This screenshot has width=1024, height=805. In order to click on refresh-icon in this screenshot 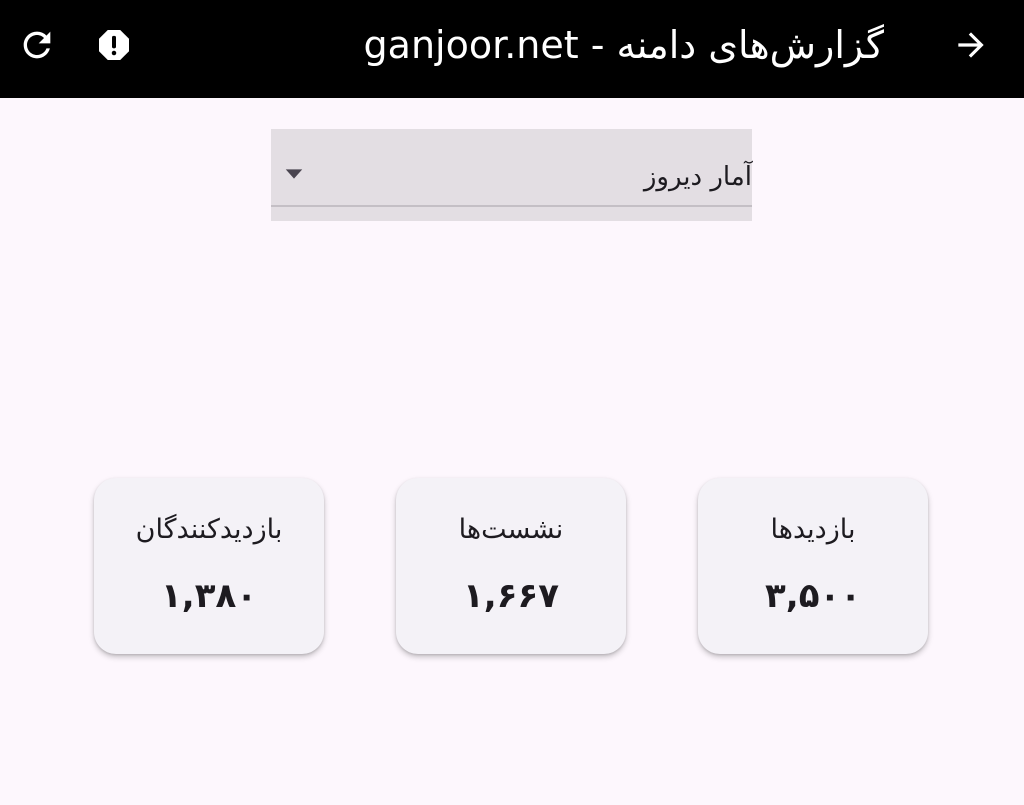, I will do `click(37, 45)`.